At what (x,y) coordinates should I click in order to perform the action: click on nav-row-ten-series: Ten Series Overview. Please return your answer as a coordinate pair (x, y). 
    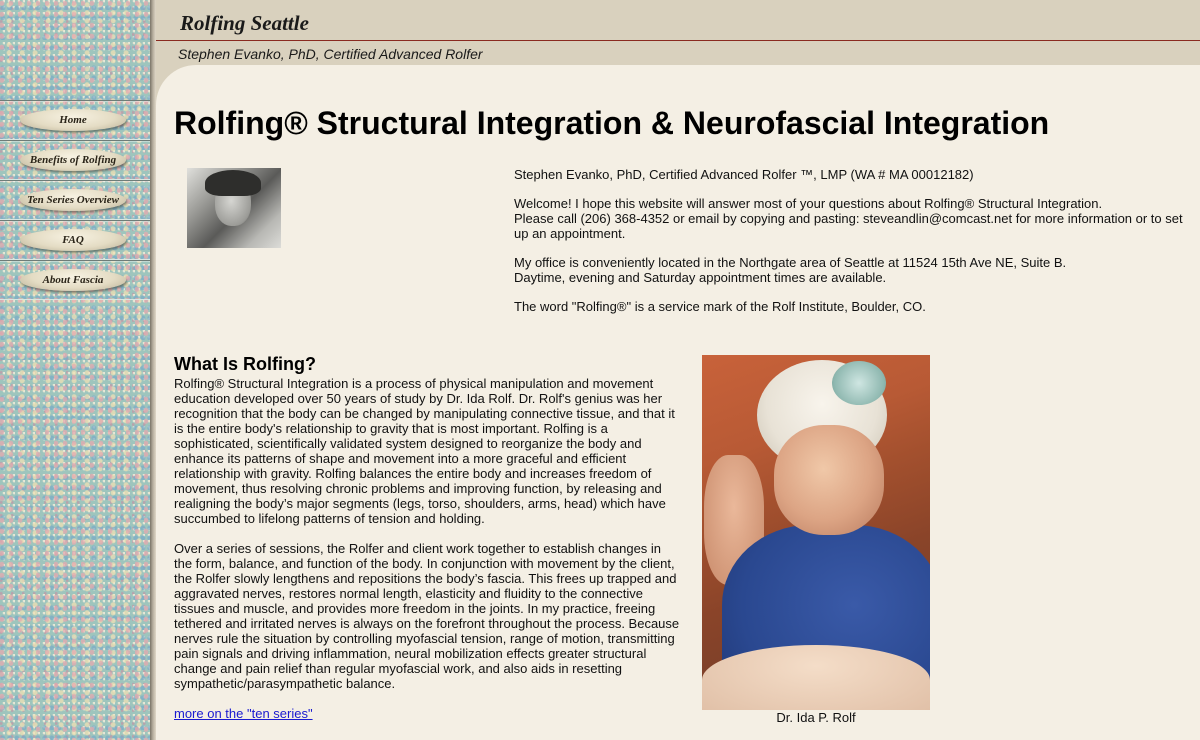
    Looking at the image, I should click on (75, 200).